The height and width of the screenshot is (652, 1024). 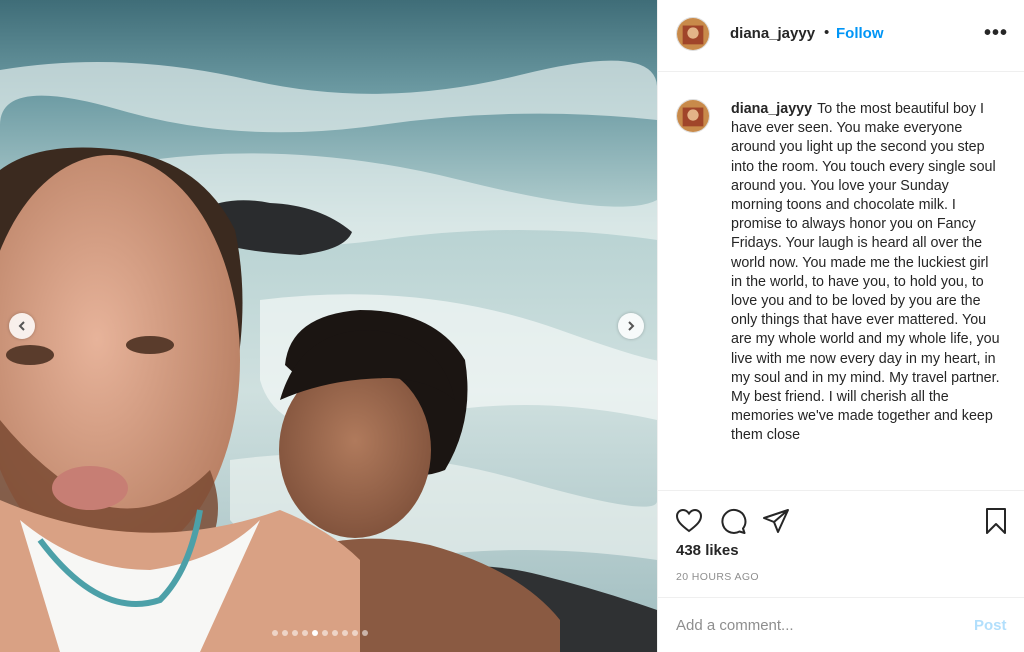 I want to click on follow-button: Follow, so click(x=860, y=33).